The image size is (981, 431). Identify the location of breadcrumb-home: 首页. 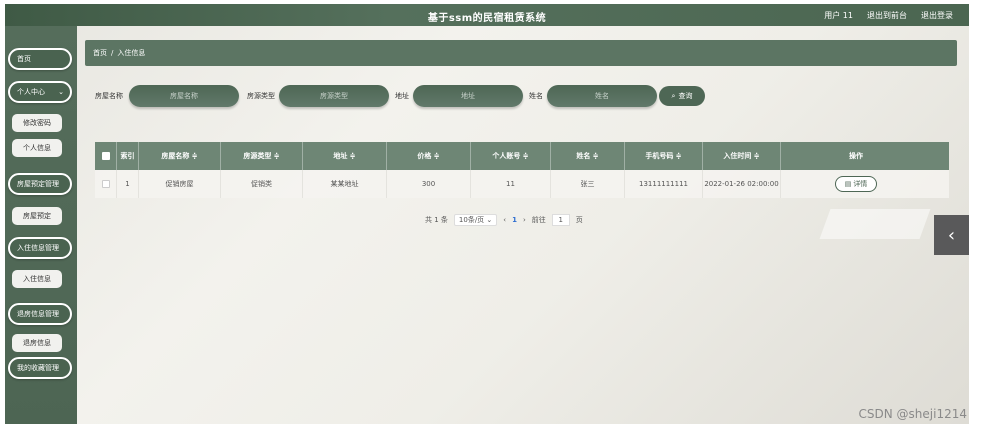
(100, 53).